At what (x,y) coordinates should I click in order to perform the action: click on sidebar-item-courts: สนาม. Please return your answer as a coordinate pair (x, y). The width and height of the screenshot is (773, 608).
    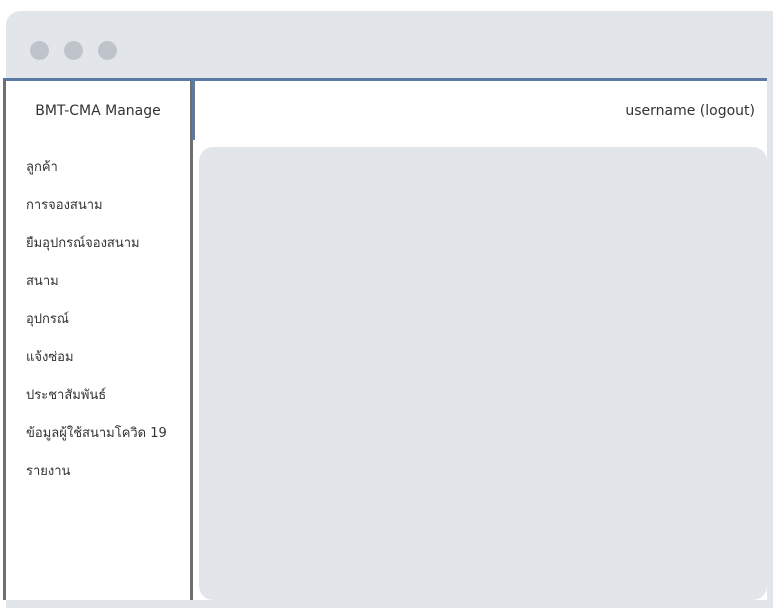
    Looking at the image, I should click on (98, 291).